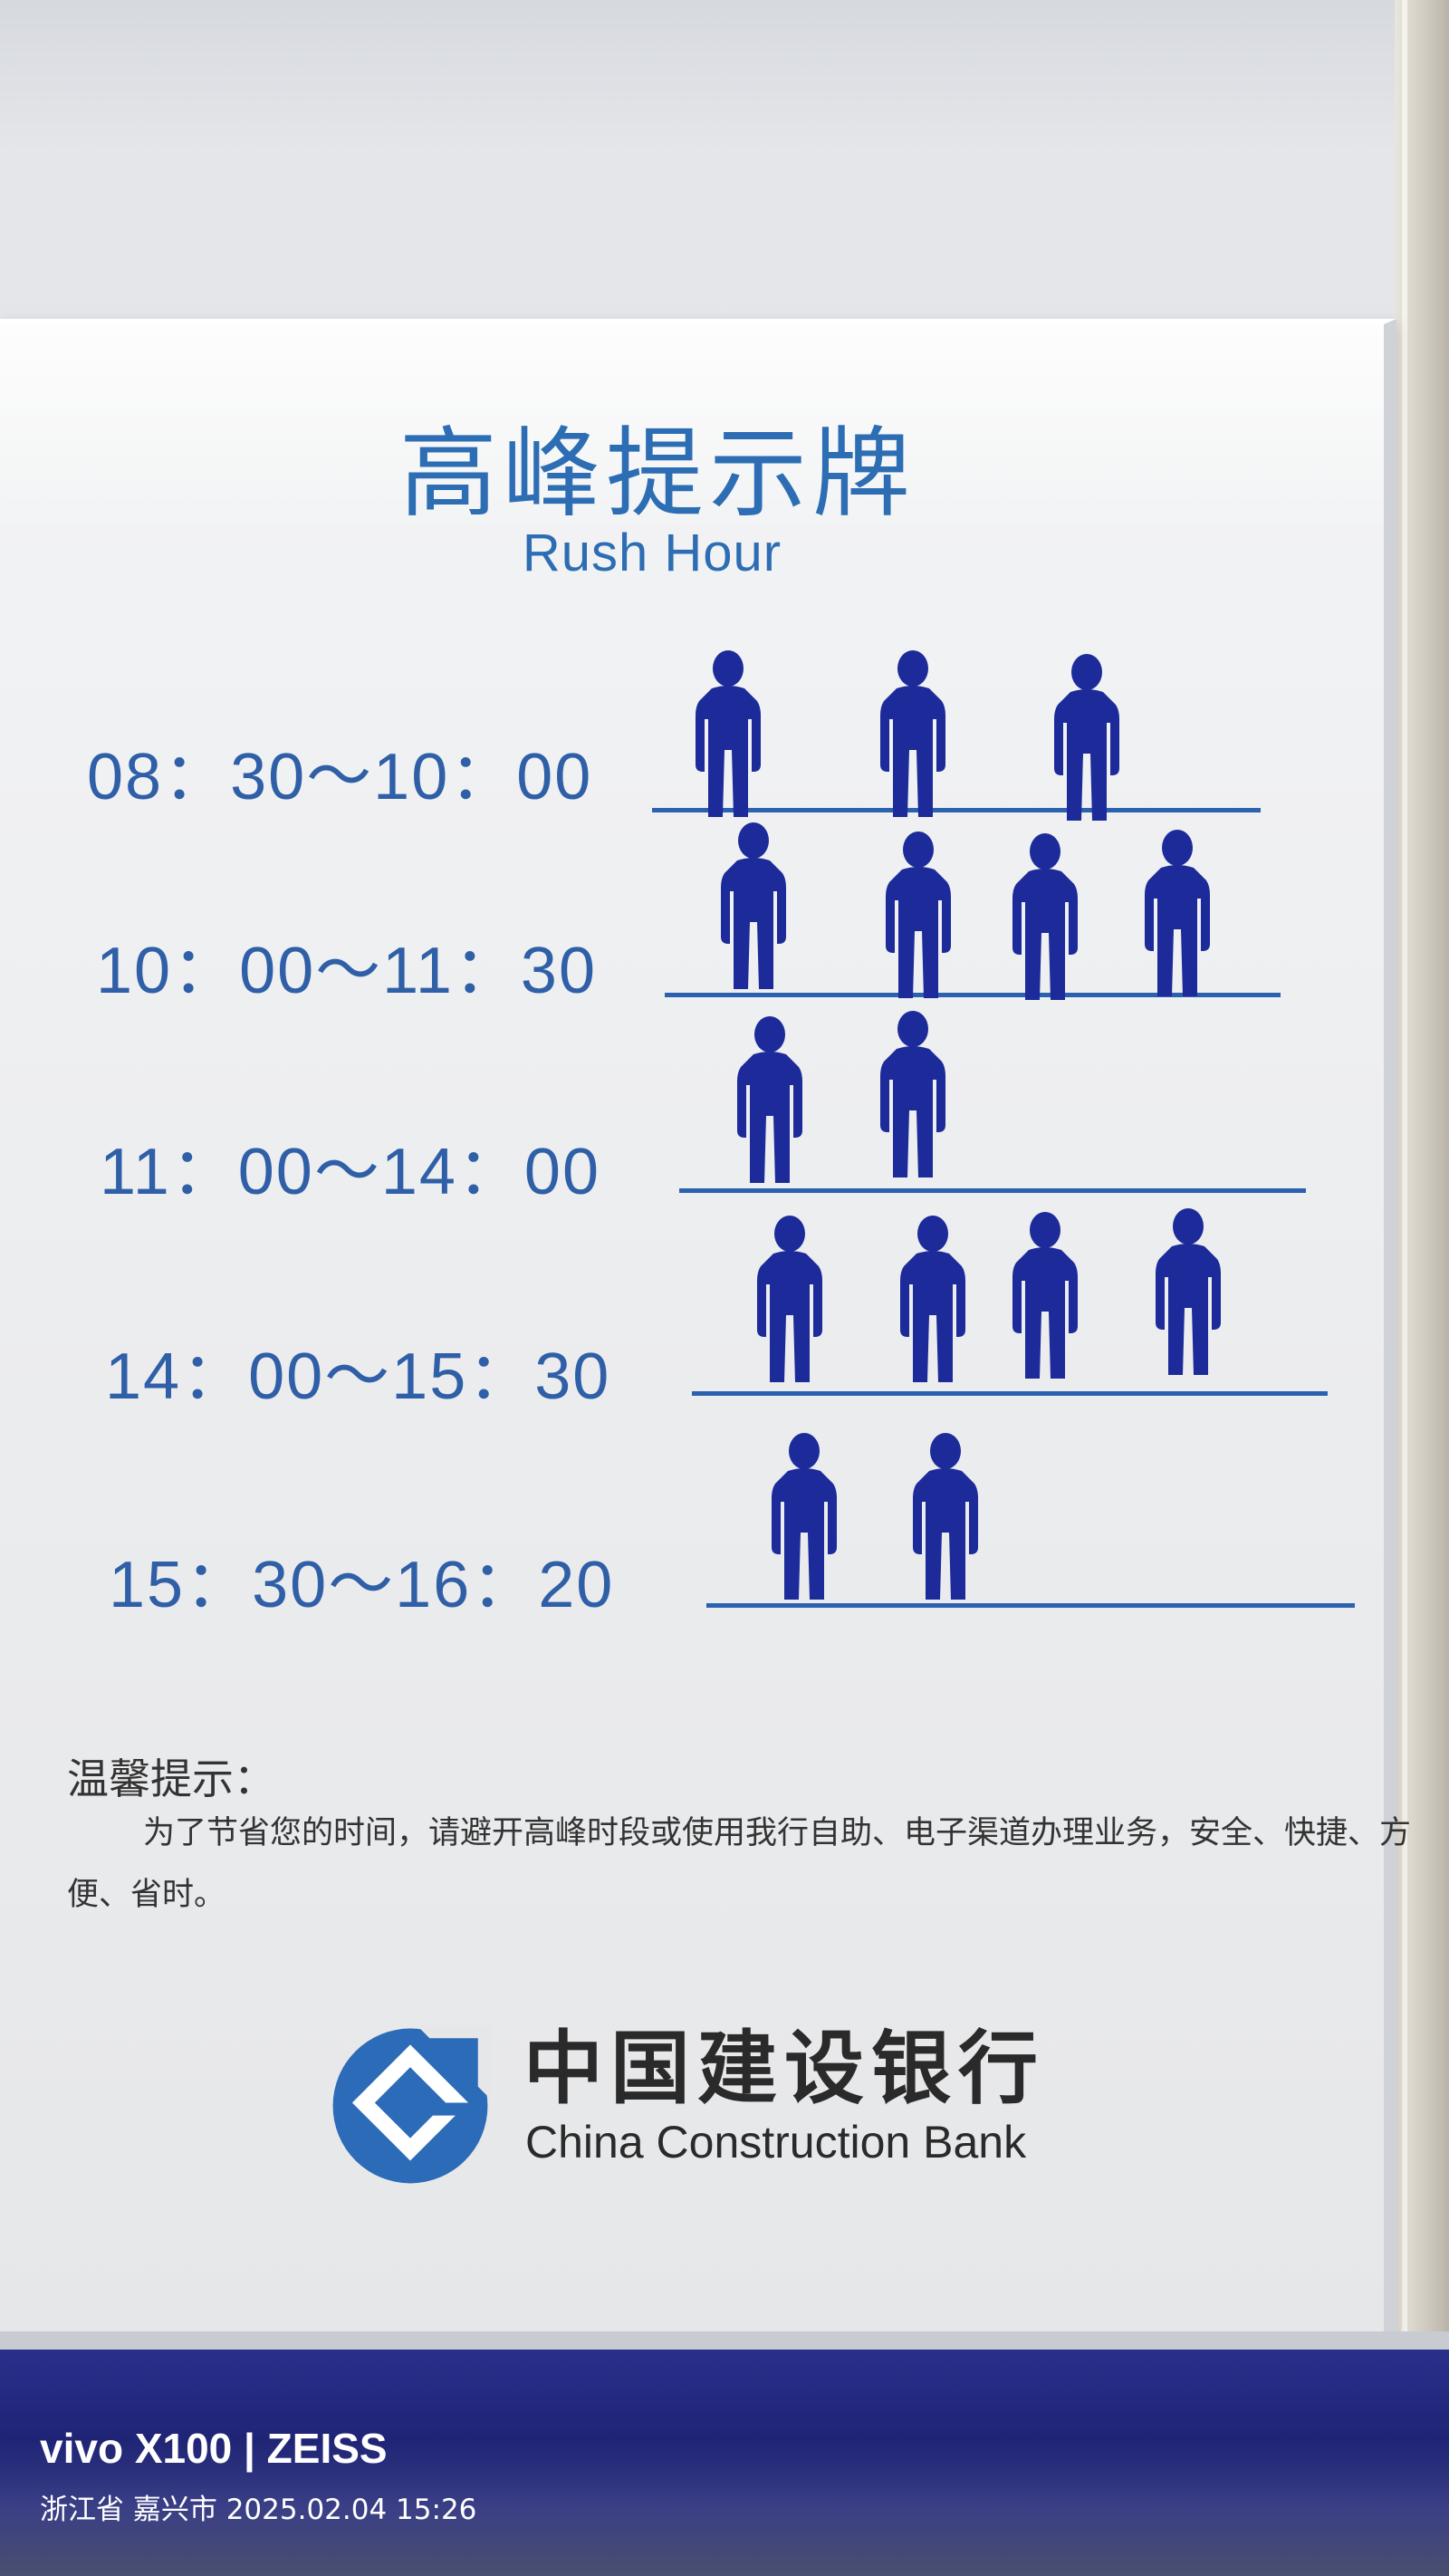 This screenshot has width=1449, height=2576. What do you see at coordinates (258, 2510) in the screenshot?
I see `camera-watermark-meta: 浙江省 嘉兴市 2025.02.04 15:26` at bounding box center [258, 2510].